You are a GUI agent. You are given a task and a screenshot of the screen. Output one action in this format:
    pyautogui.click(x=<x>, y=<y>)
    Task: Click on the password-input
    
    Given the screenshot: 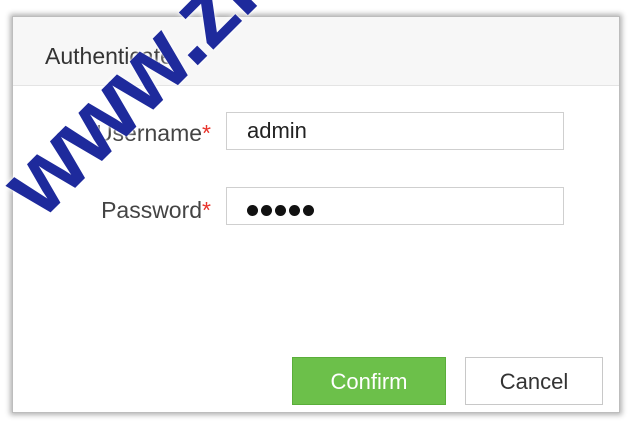 What is the action you would take?
    pyautogui.click(x=395, y=206)
    